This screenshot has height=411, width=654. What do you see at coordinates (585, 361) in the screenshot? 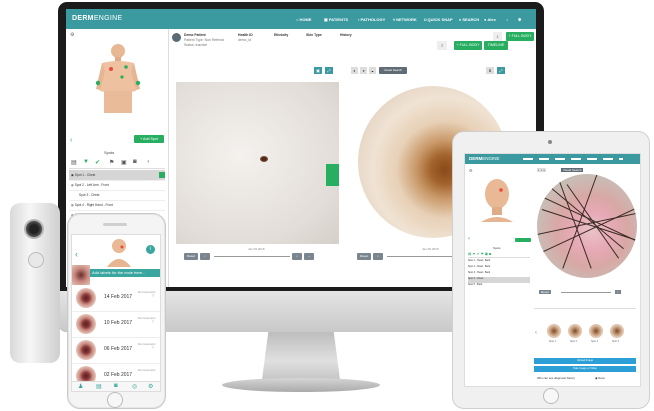
I see `upload-image-button: Upload Image` at bounding box center [585, 361].